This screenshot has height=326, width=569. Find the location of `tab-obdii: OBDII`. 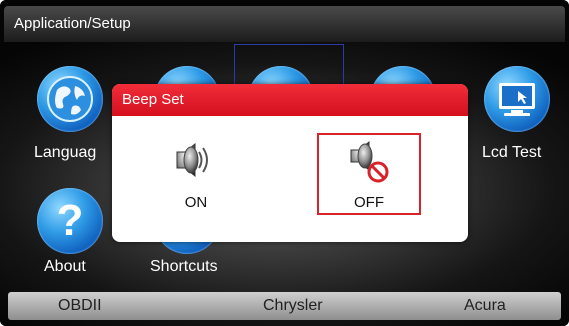

tab-obdii: OBDII is located at coordinates (80, 306).